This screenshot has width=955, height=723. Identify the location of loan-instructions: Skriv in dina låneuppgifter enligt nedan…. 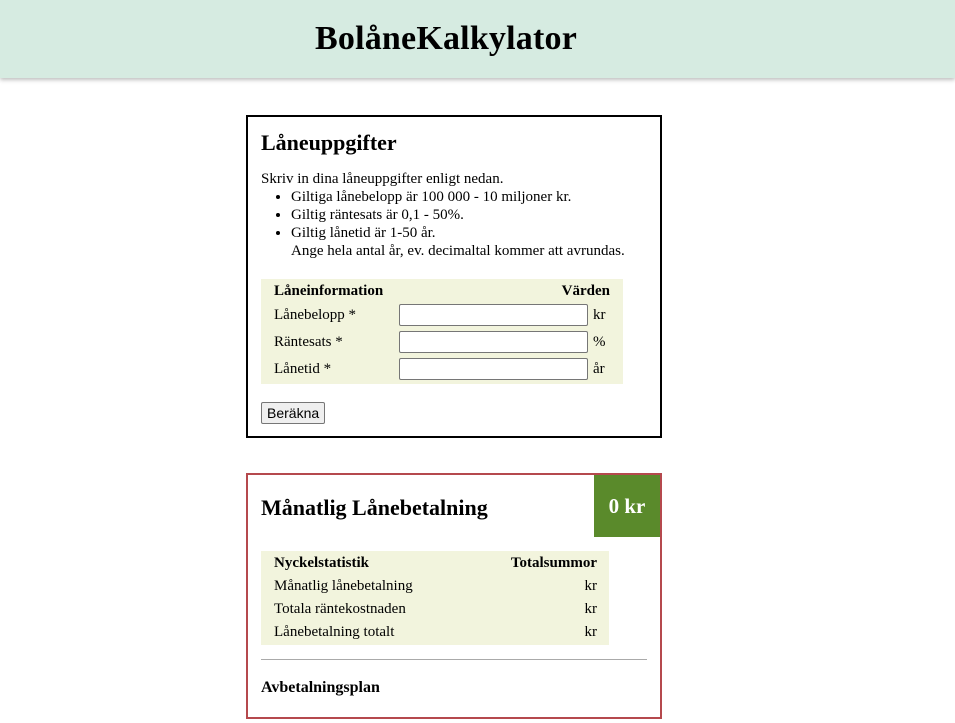
(456, 215).